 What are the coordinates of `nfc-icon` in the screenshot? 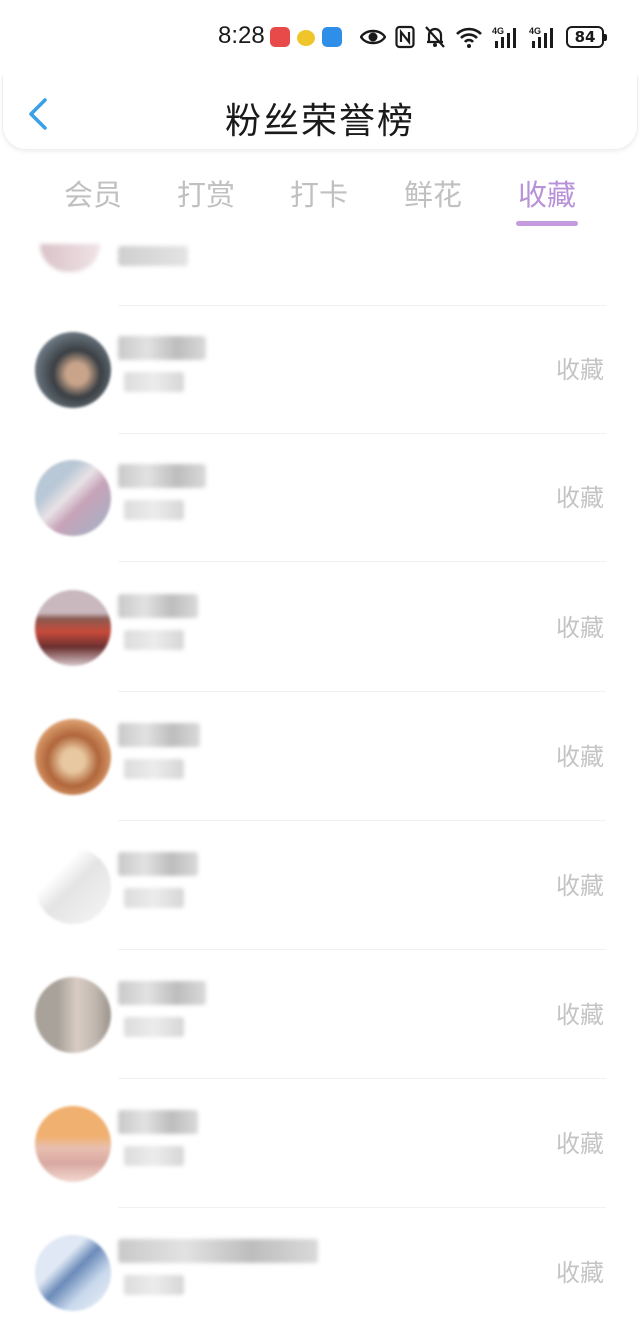 It's located at (405, 37).